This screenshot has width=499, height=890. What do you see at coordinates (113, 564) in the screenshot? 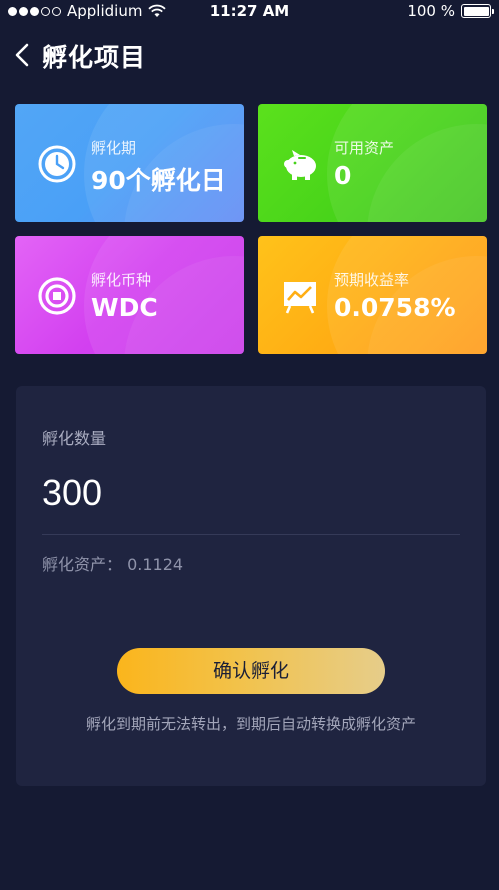
I see `incubation-asset-text: 孵化资产： 0.1124` at bounding box center [113, 564].